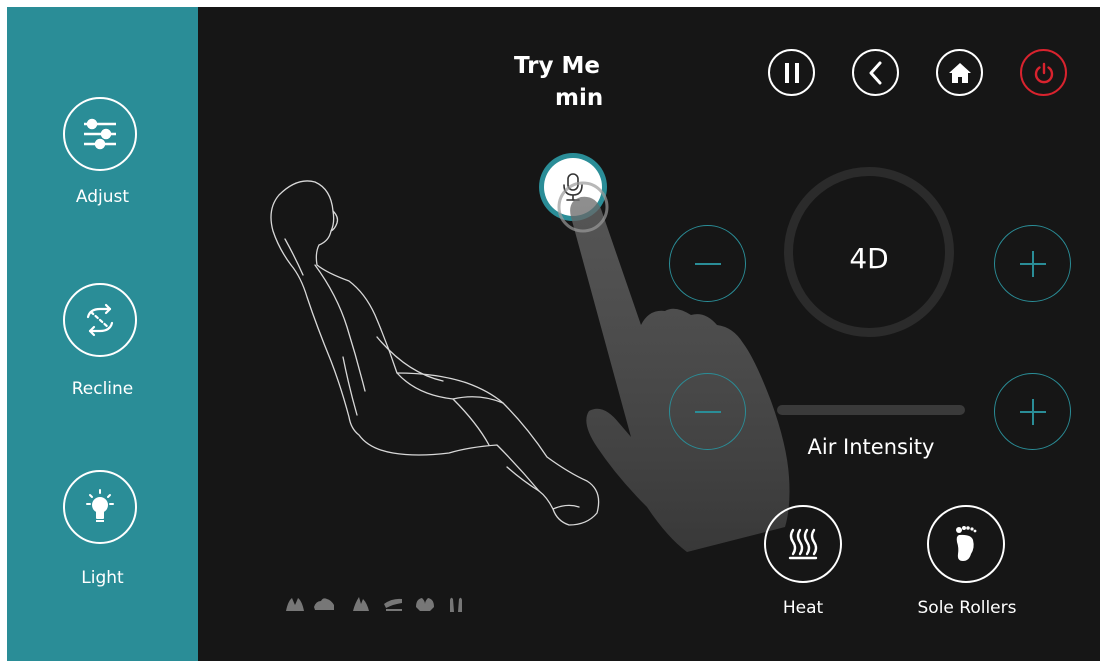 This screenshot has height=668, width=1107. I want to click on air-decrease-button, so click(707, 411).